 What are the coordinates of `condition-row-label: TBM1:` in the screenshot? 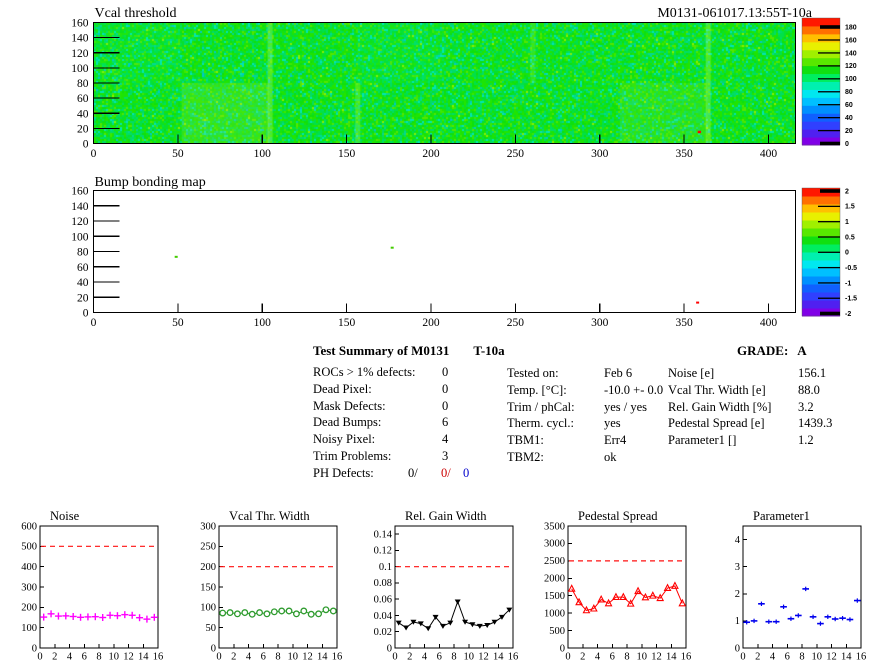 It's located at (525, 440).